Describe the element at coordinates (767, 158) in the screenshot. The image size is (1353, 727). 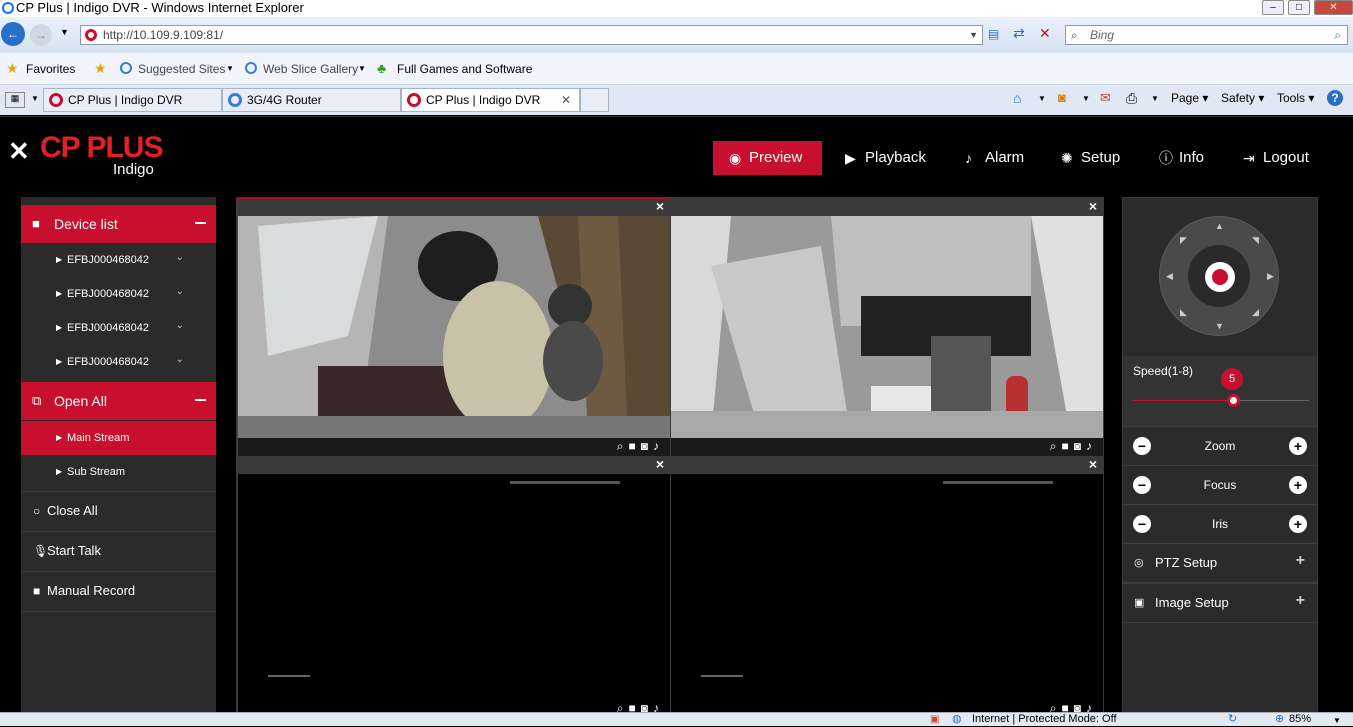
I see `nav-preview: ◉ Preview` at that location.